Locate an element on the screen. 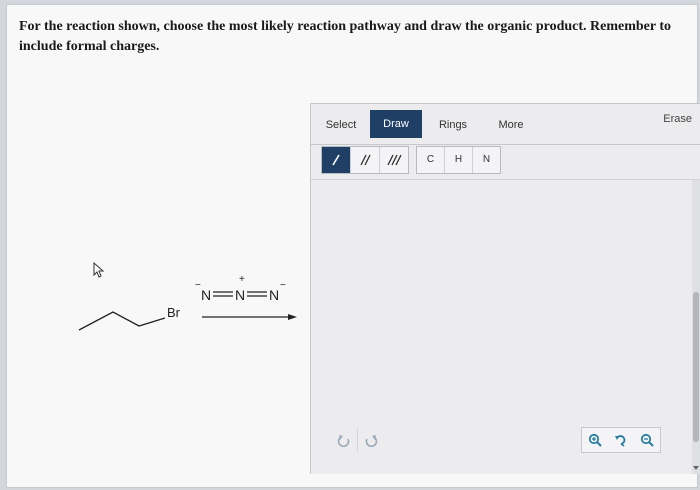 Image resolution: width=700 pixels, height=490 pixels. reset-zoom-button is located at coordinates (621, 440).